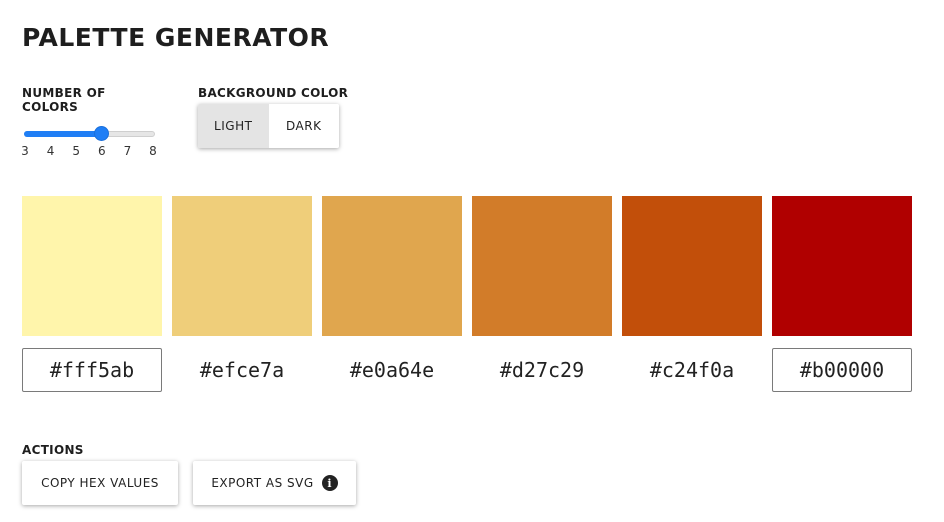 The image size is (944, 522). I want to click on page-title: PALETTE GENERATOR, so click(176, 37).